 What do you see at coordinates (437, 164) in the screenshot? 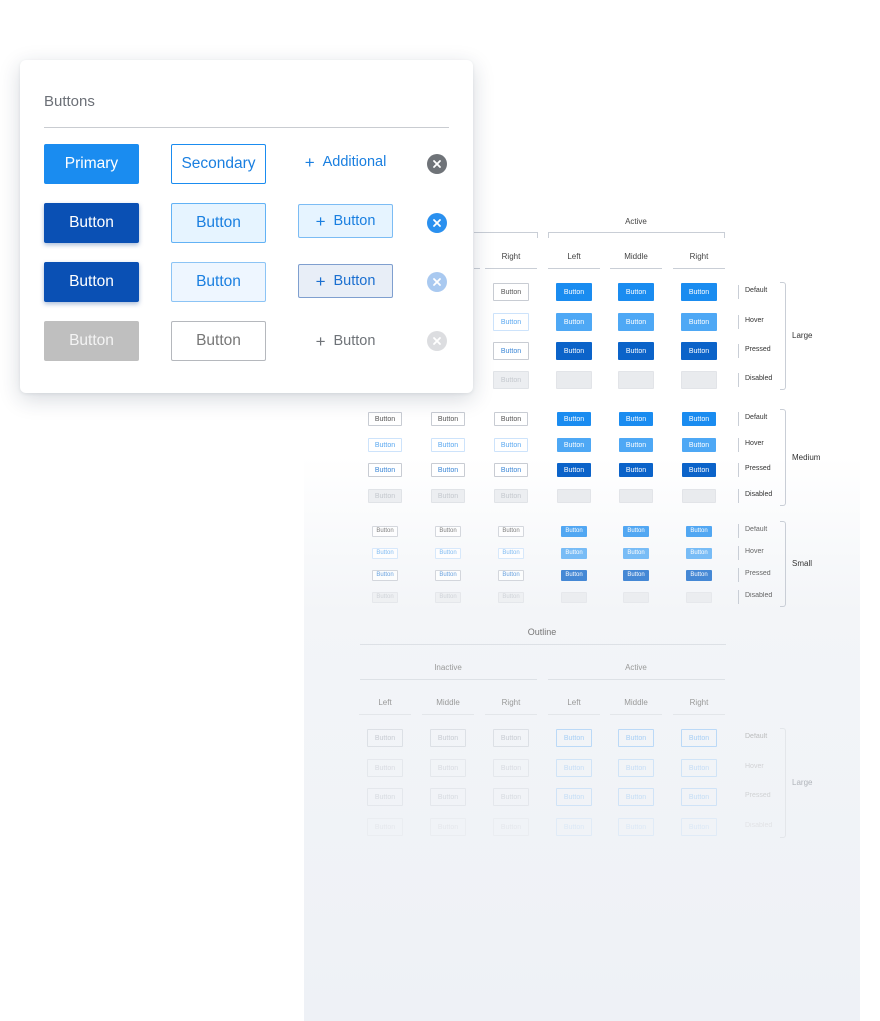
I see `close-circle-icon` at bounding box center [437, 164].